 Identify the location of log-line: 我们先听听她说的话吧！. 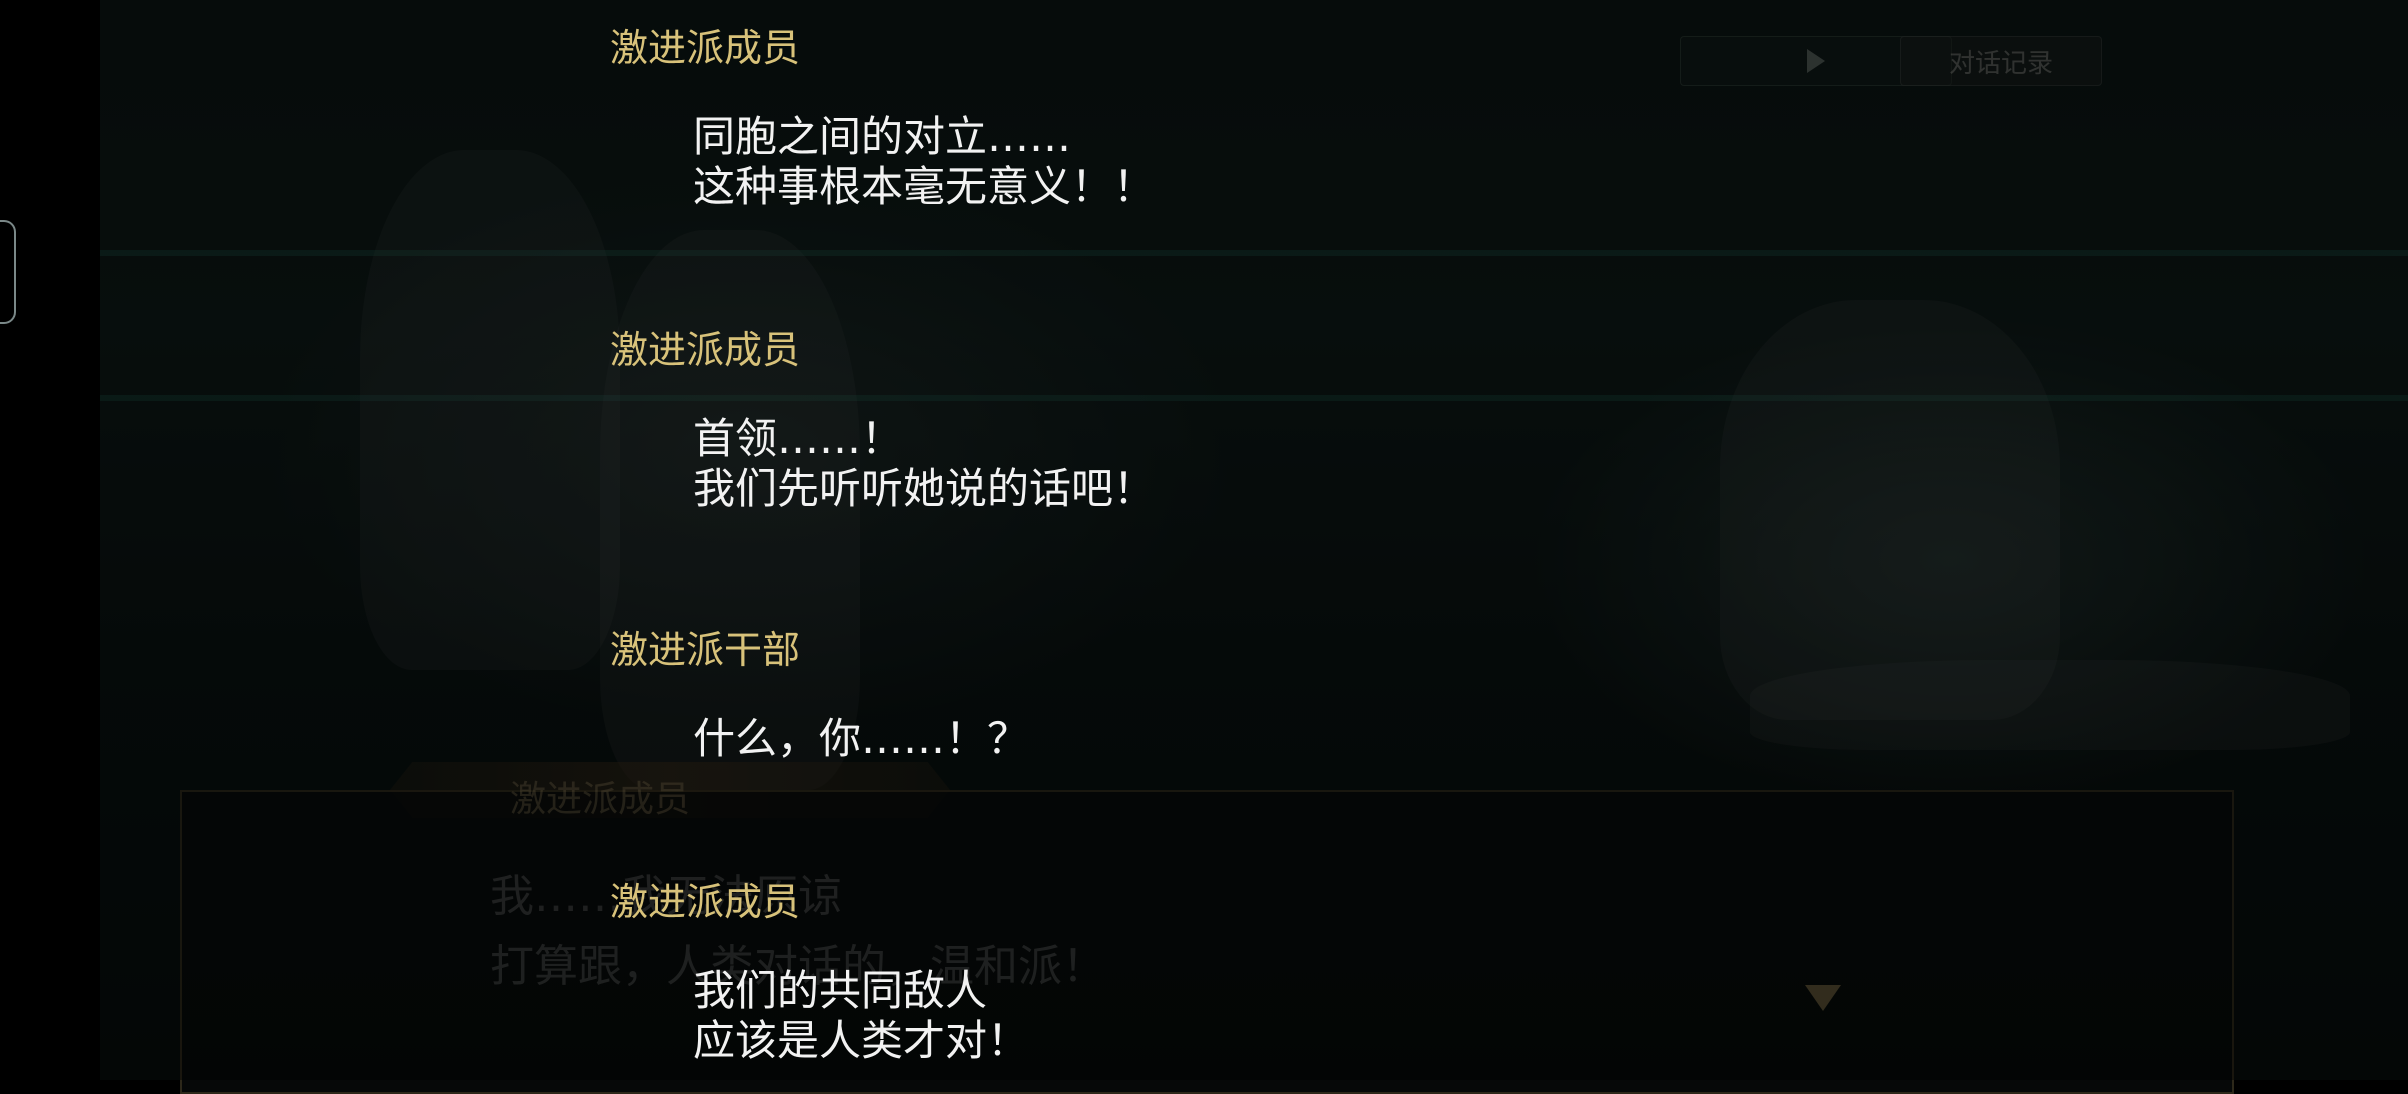
(924, 488).